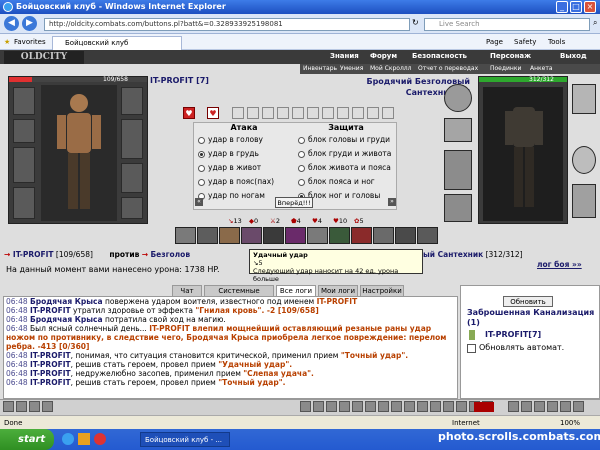 The width and height of the screenshot is (600, 450). What do you see at coordinates (27, 439) in the screenshot?
I see `start-button: start` at bounding box center [27, 439].